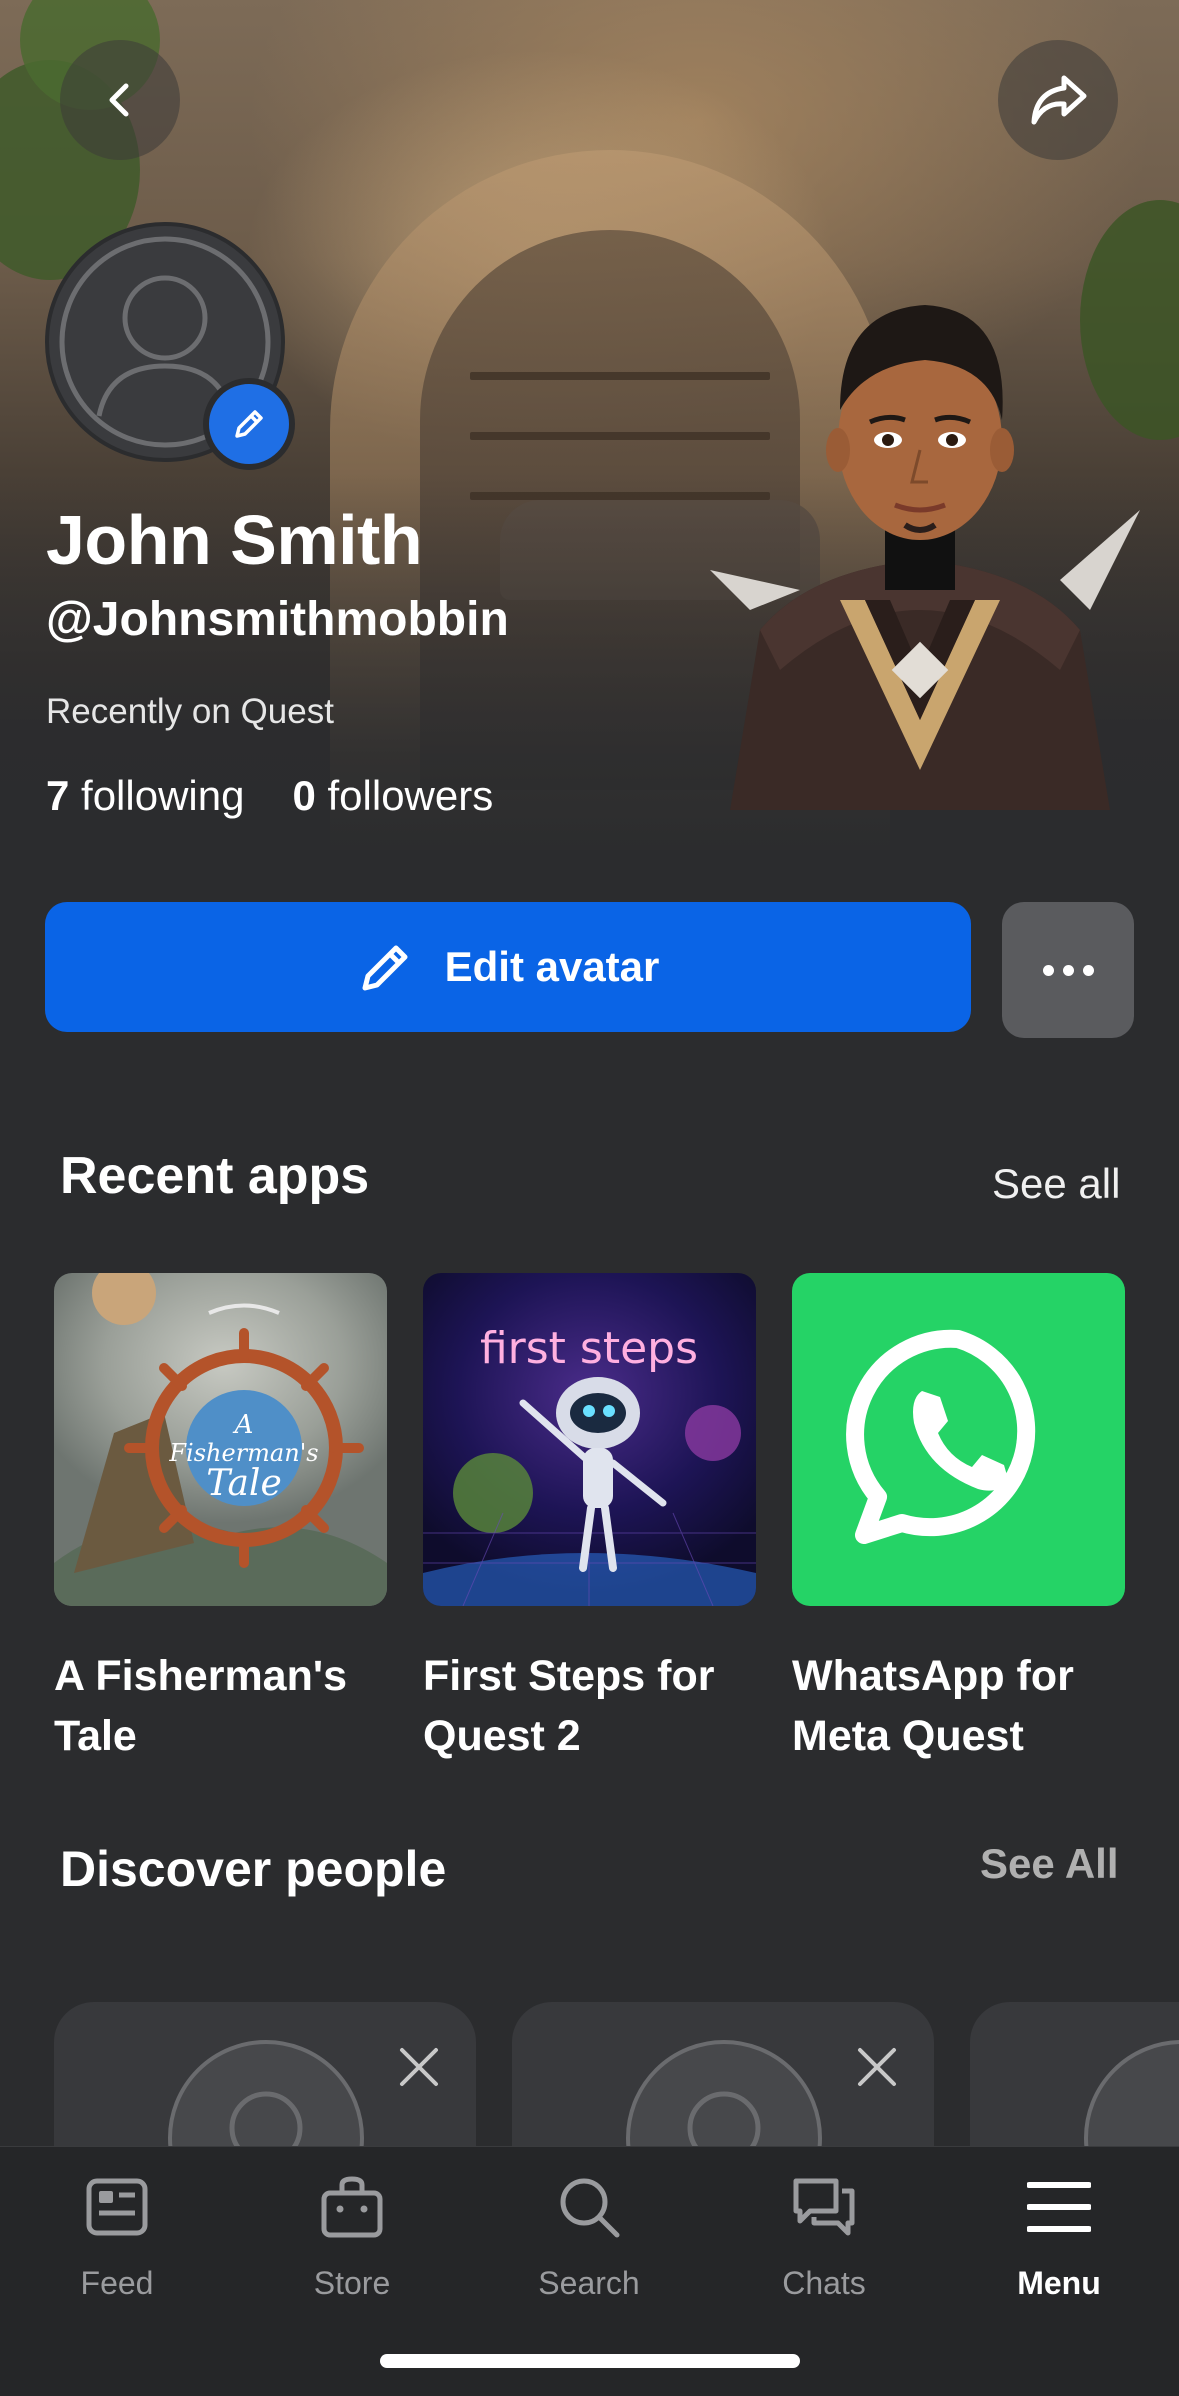  Describe the element at coordinates (590, 2361) in the screenshot. I see `home-indicator` at that location.